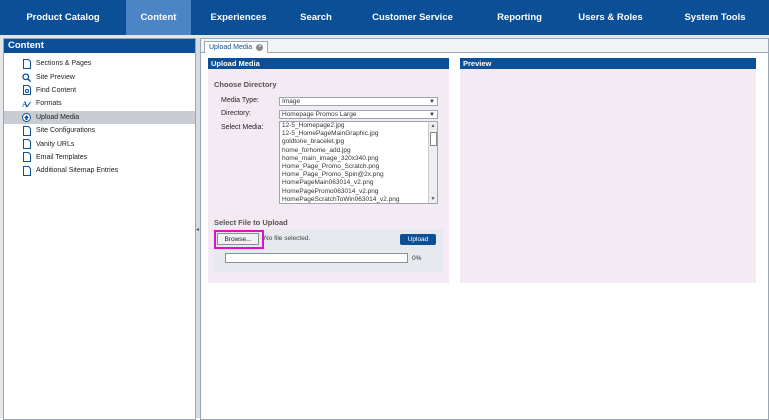 This screenshot has height=420, width=769. I want to click on sidebar-item-find-content: Find Content, so click(99, 90).